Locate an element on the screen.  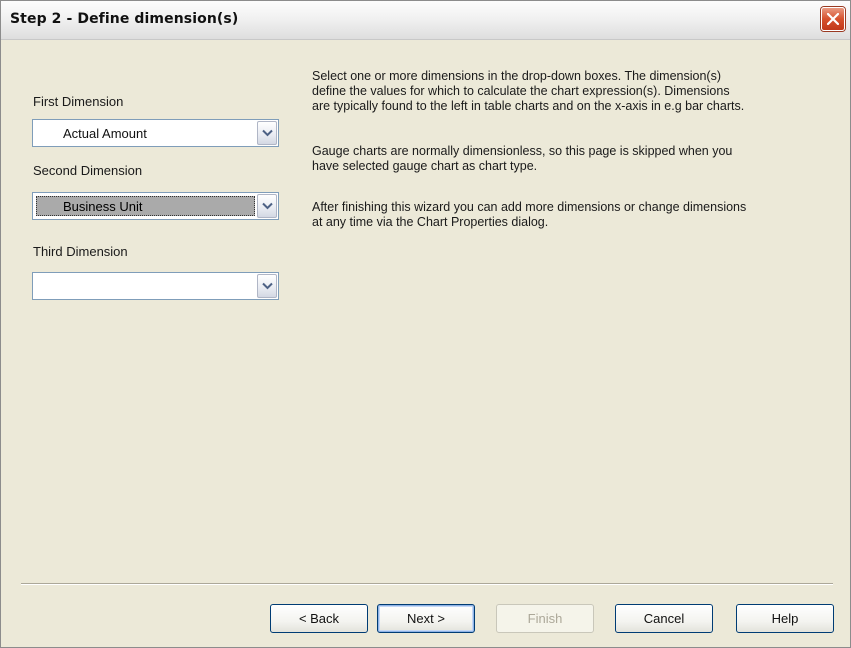
next-button: Next > is located at coordinates (426, 618).